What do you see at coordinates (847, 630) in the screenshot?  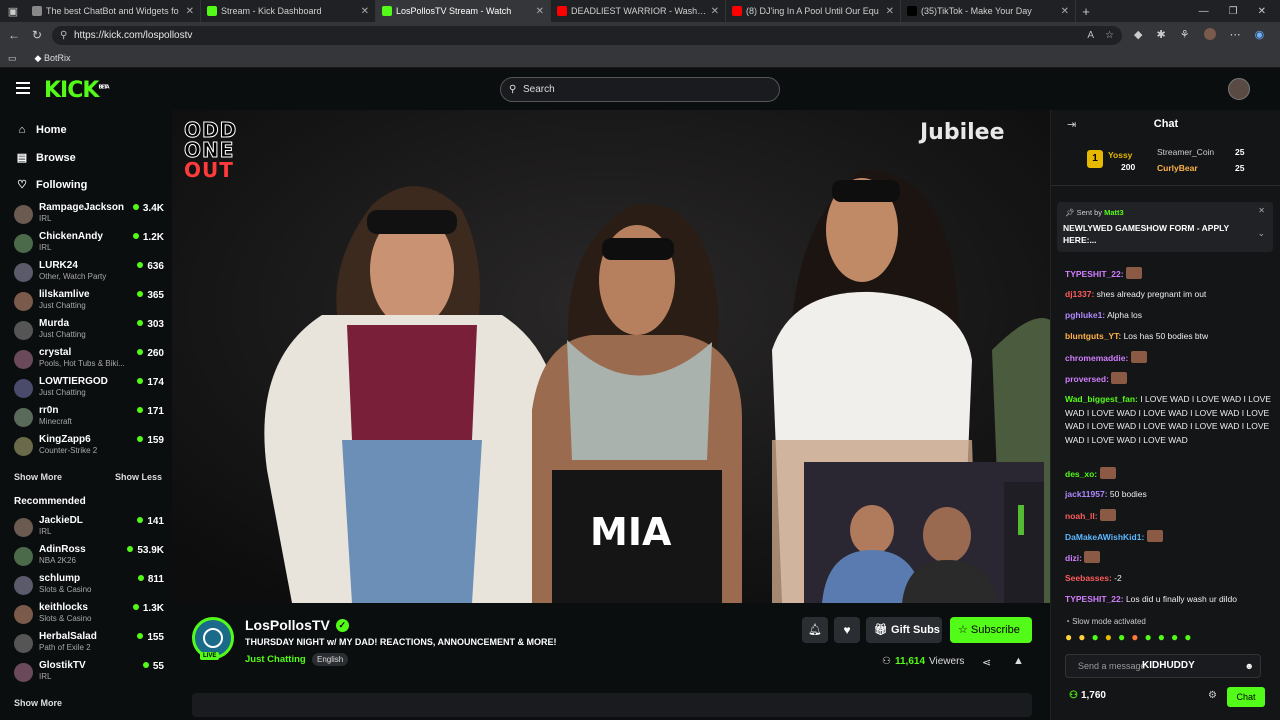 I see `follow-heart-icon: ♥` at bounding box center [847, 630].